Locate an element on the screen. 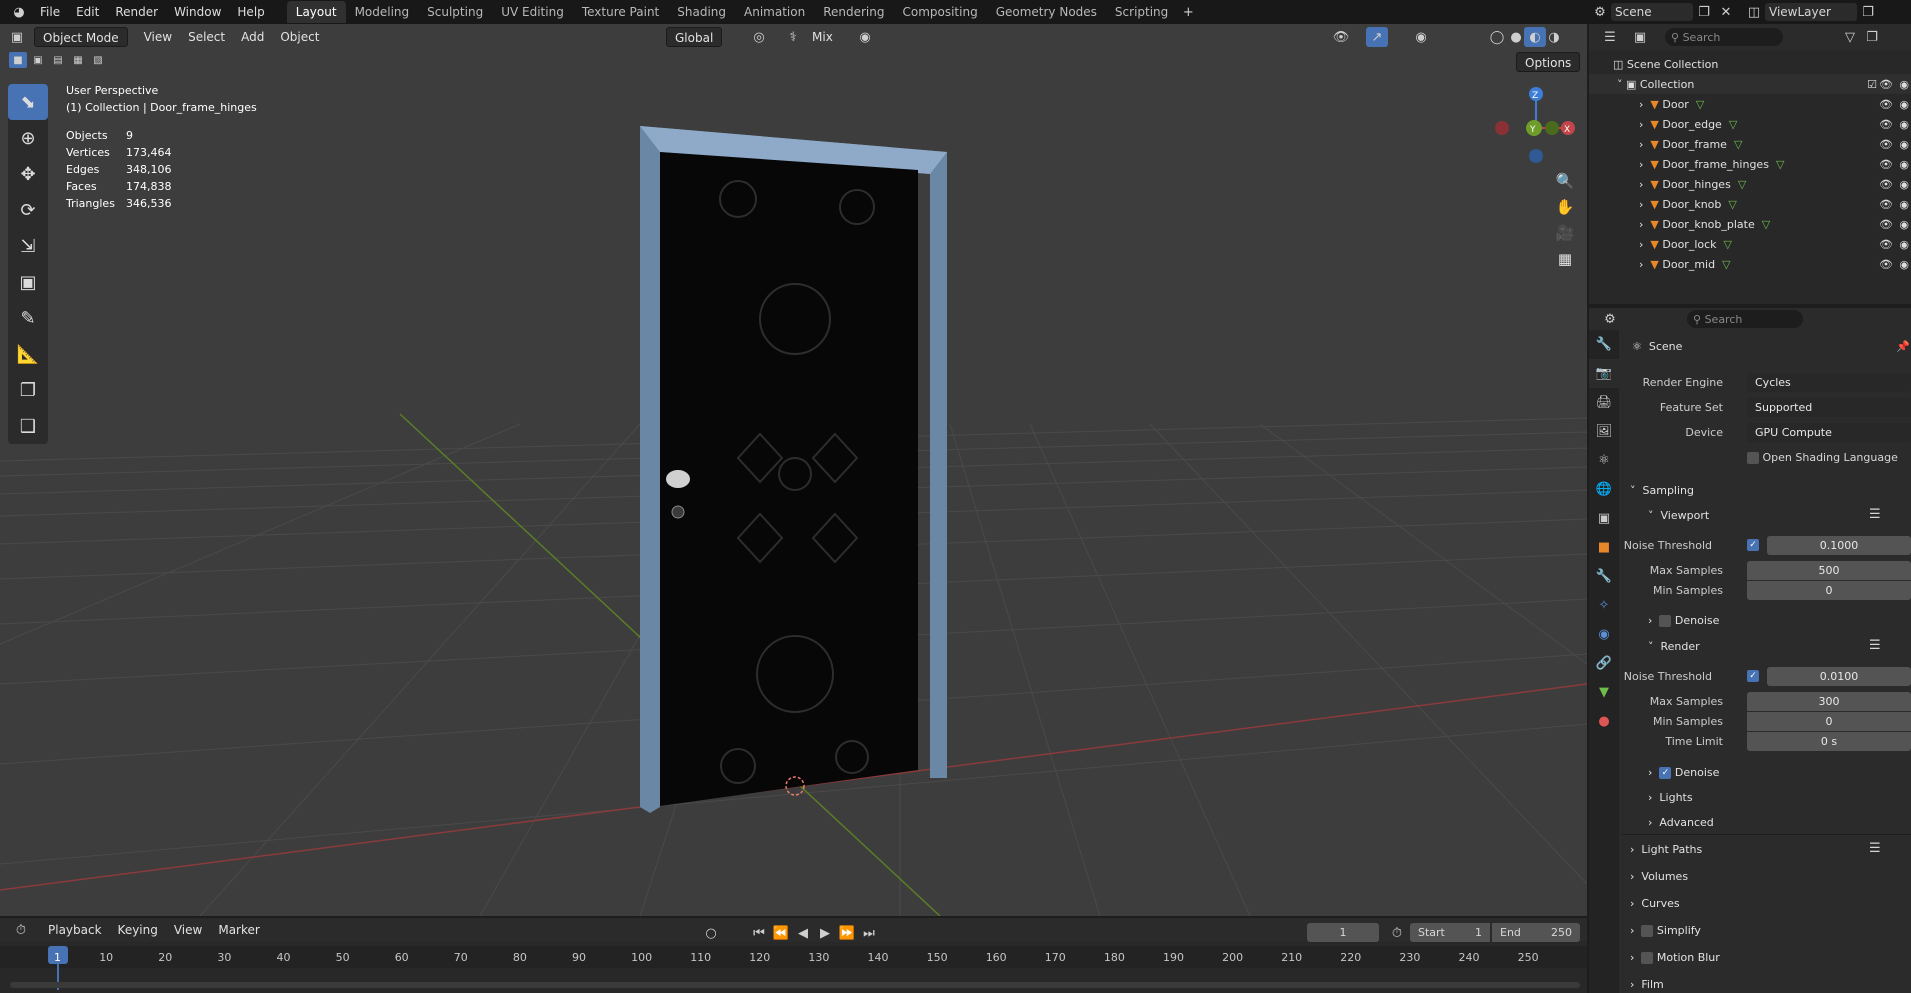 This screenshot has width=1911, height=993. scene-tab-icon: ⚛ is located at coordinates (1604, 460).